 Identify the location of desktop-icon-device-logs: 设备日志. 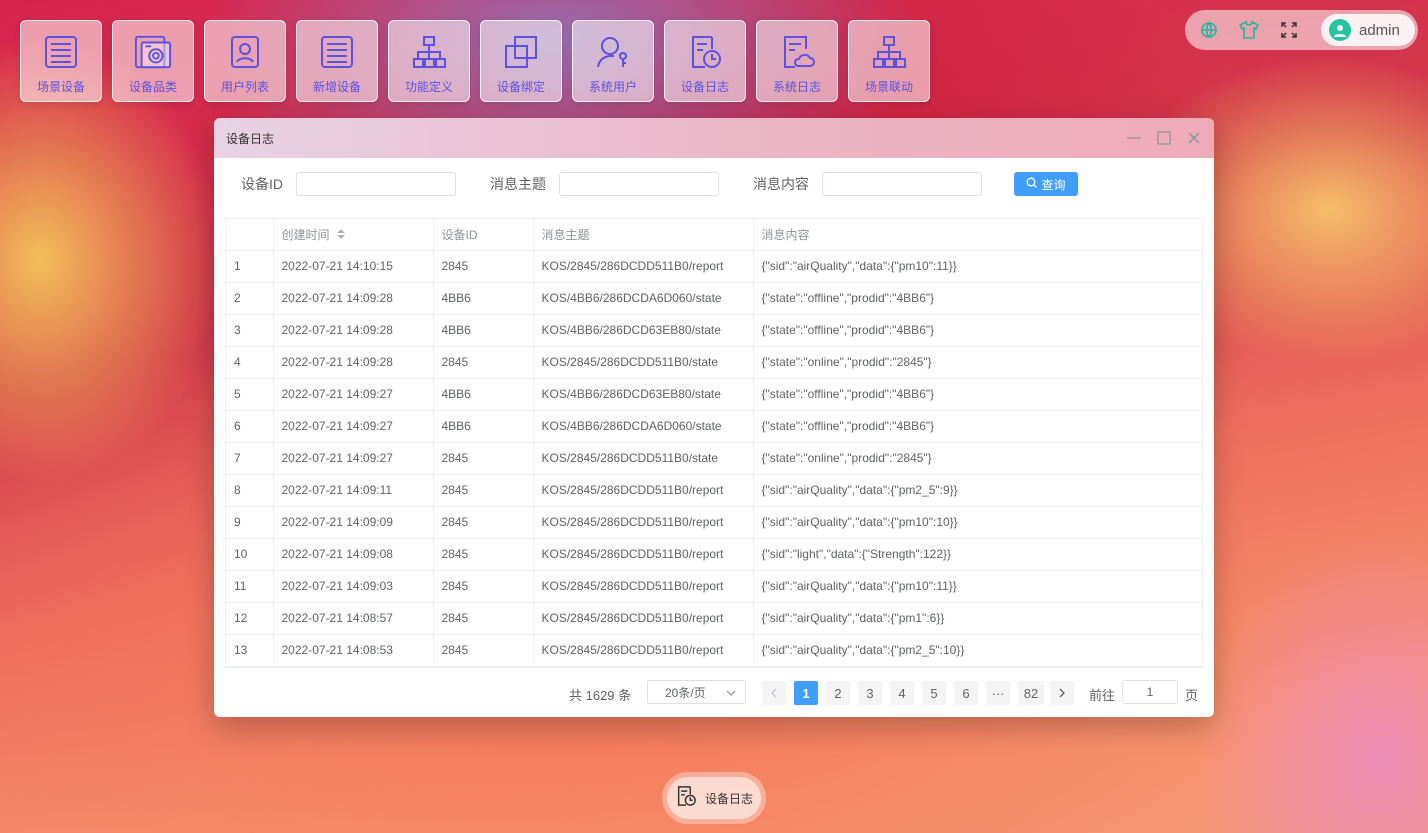
(705, 61).